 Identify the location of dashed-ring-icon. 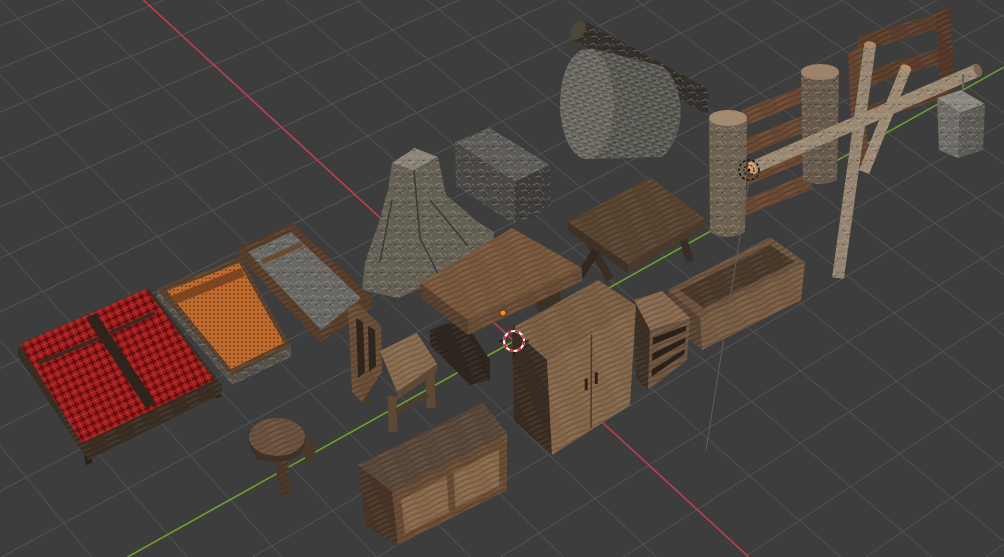
(749, 170).